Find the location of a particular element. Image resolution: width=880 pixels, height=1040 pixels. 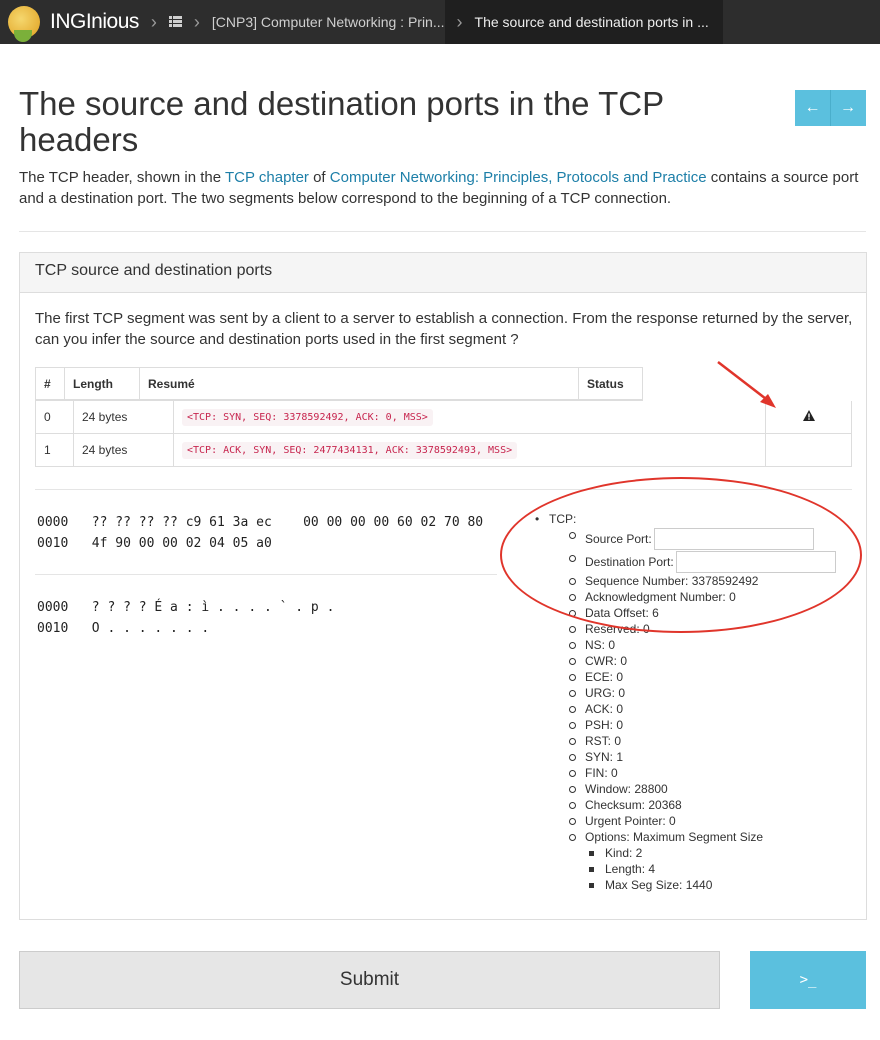

list-icon is located at coordinates (175, 22).